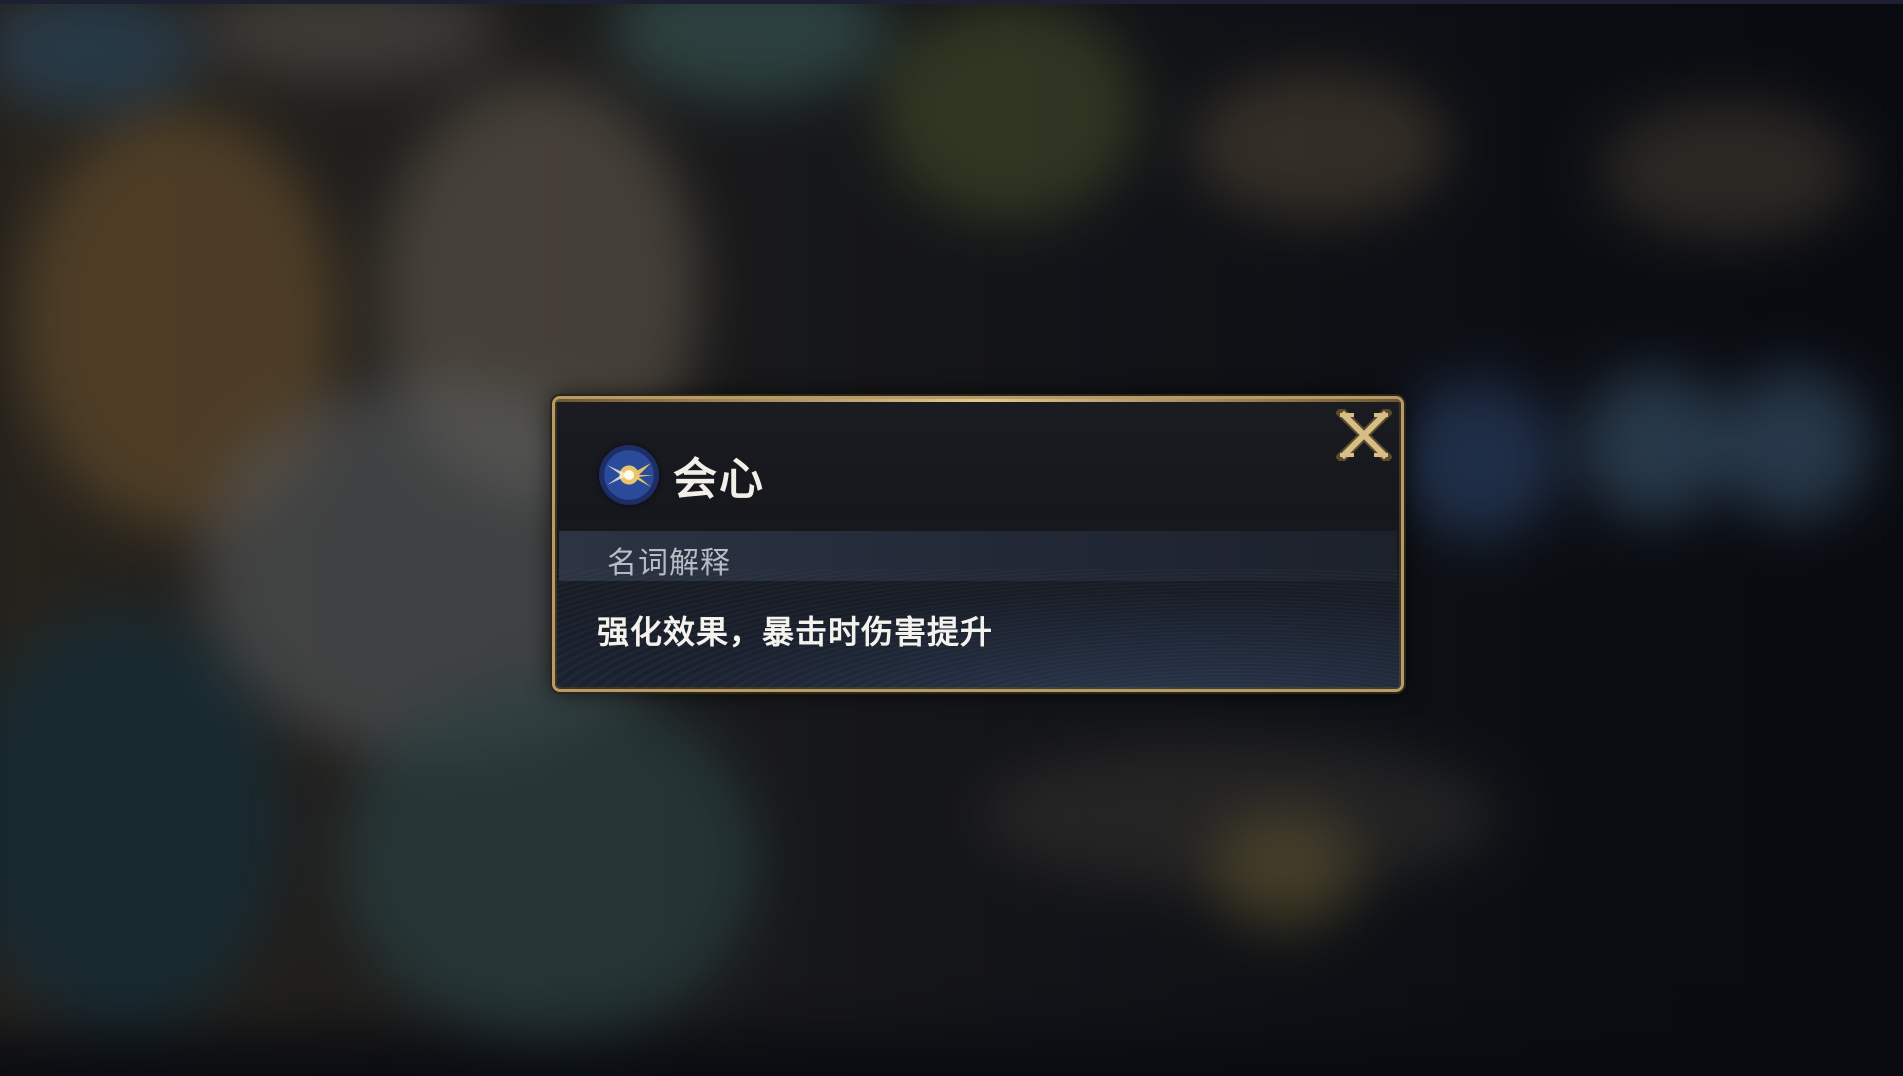 This screenshot has width=1903, height=1076. I want to click on dialog-header: 会心, so click(682, 475).